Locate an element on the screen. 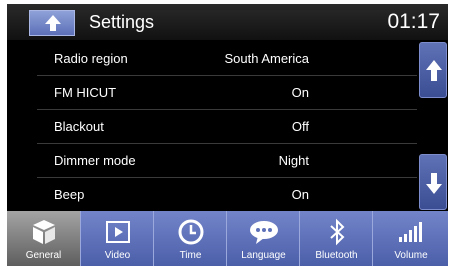  tab-label: Volume is located at coordinates (411, 255).